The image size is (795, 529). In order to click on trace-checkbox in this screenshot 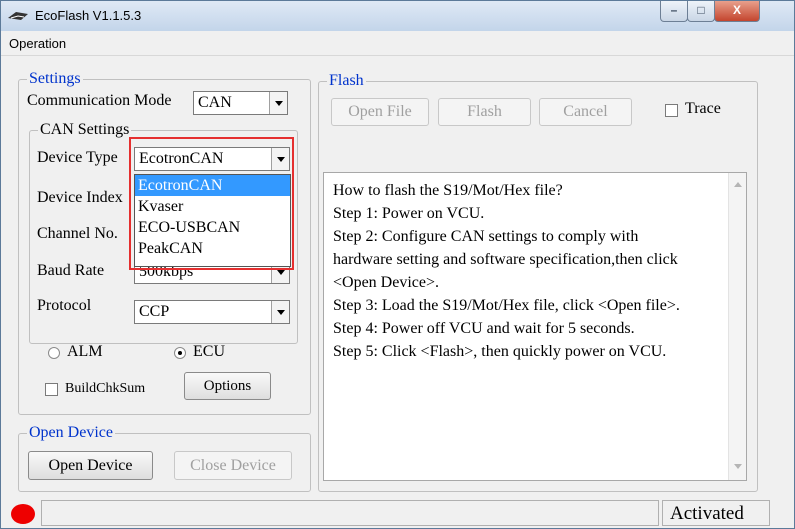, I will do `click(671, 110)`.